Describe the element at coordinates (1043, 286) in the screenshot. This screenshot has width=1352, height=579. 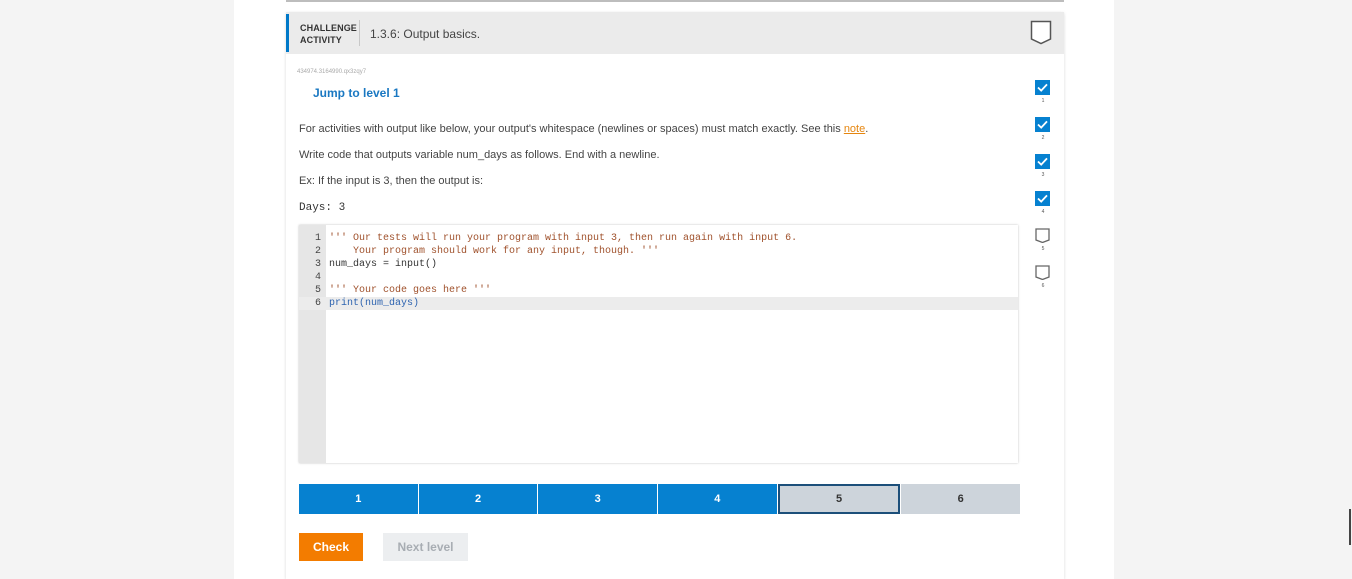
I see `level-number: 6` at that location.